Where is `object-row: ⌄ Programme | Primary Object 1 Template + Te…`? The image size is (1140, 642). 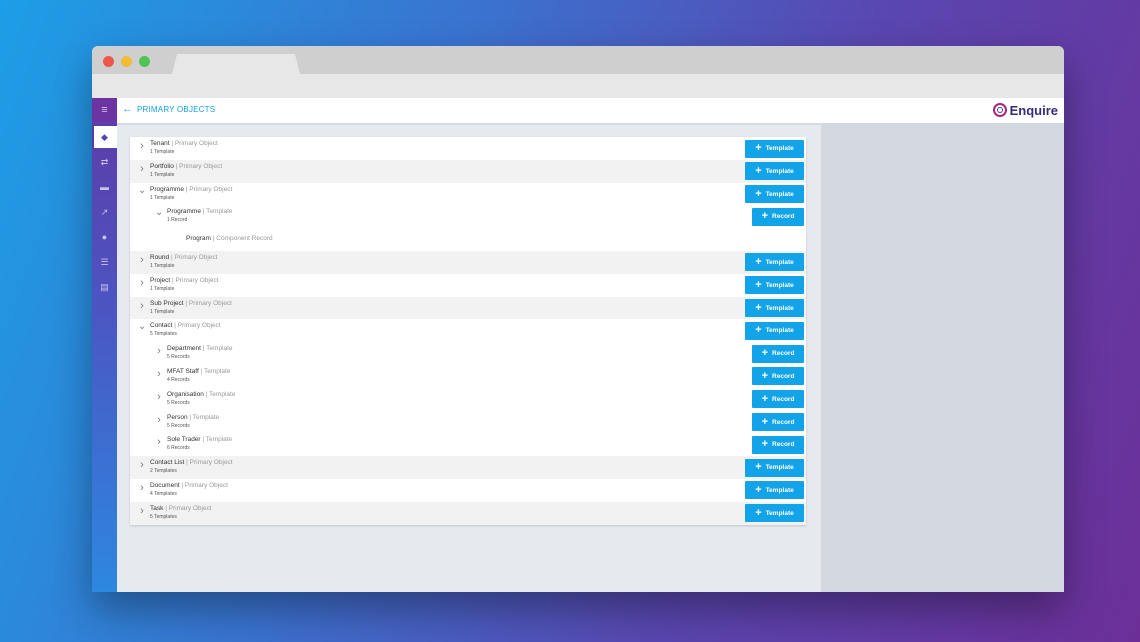
object-row: ⌄ Programme | Primary Object 1 Template + Te… is located at coordinates (468, 194).